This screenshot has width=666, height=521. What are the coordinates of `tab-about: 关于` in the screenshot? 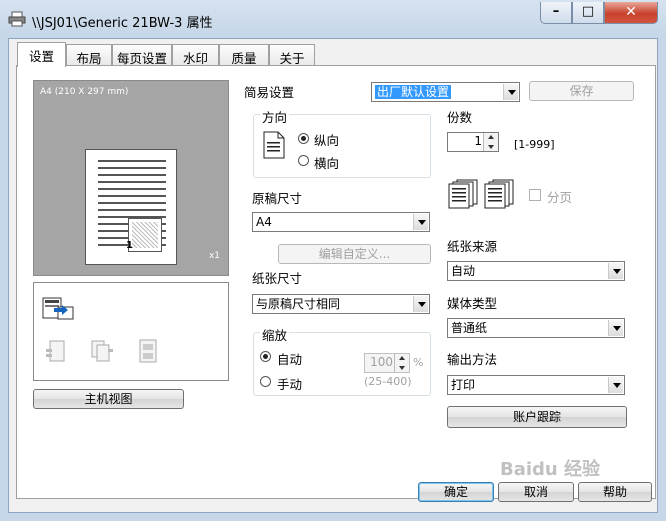 It's located at (292, 55).